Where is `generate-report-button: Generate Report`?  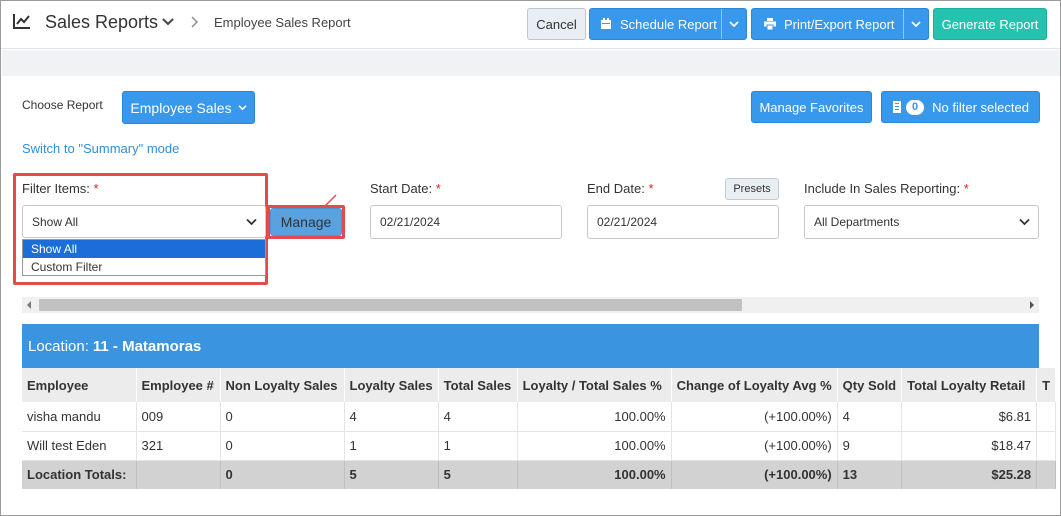 generate-report-button: Generate Report is located at coordinates (990, 24).